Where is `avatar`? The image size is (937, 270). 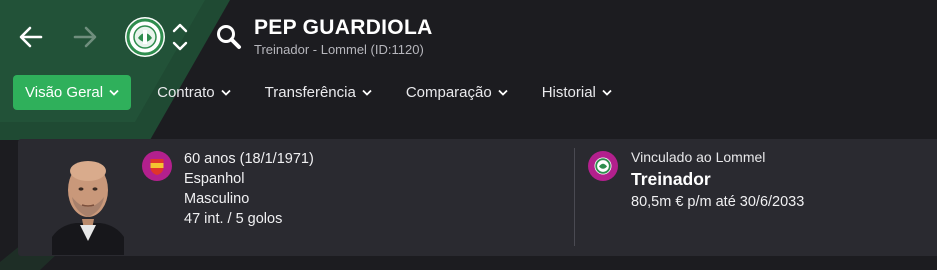
avatar is located at coordinates (88, 208).